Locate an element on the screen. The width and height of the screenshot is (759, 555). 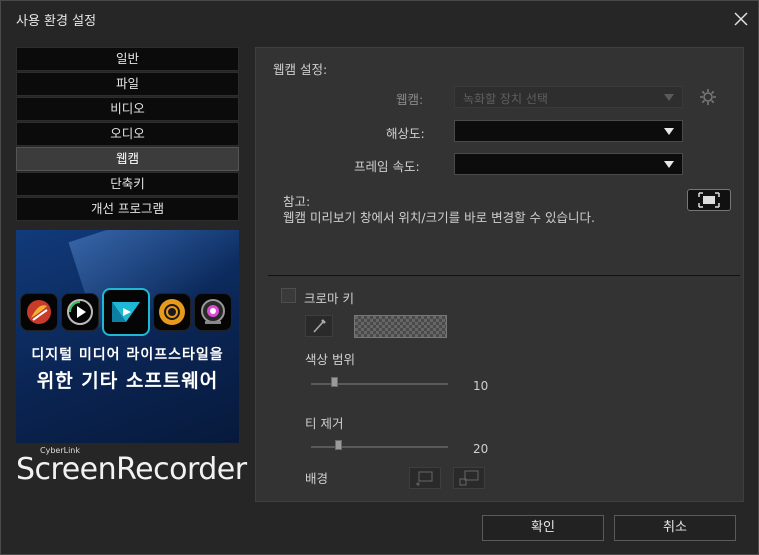
cancel-button: 취소 is located at coordinates (675, 528).